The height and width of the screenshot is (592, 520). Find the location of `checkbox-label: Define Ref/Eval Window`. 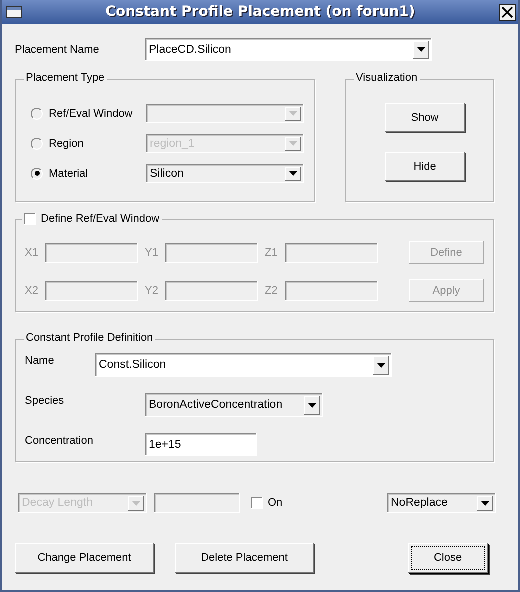

checkbox-label: Define Ref/Eval Window is located at coordinates (99, 219).